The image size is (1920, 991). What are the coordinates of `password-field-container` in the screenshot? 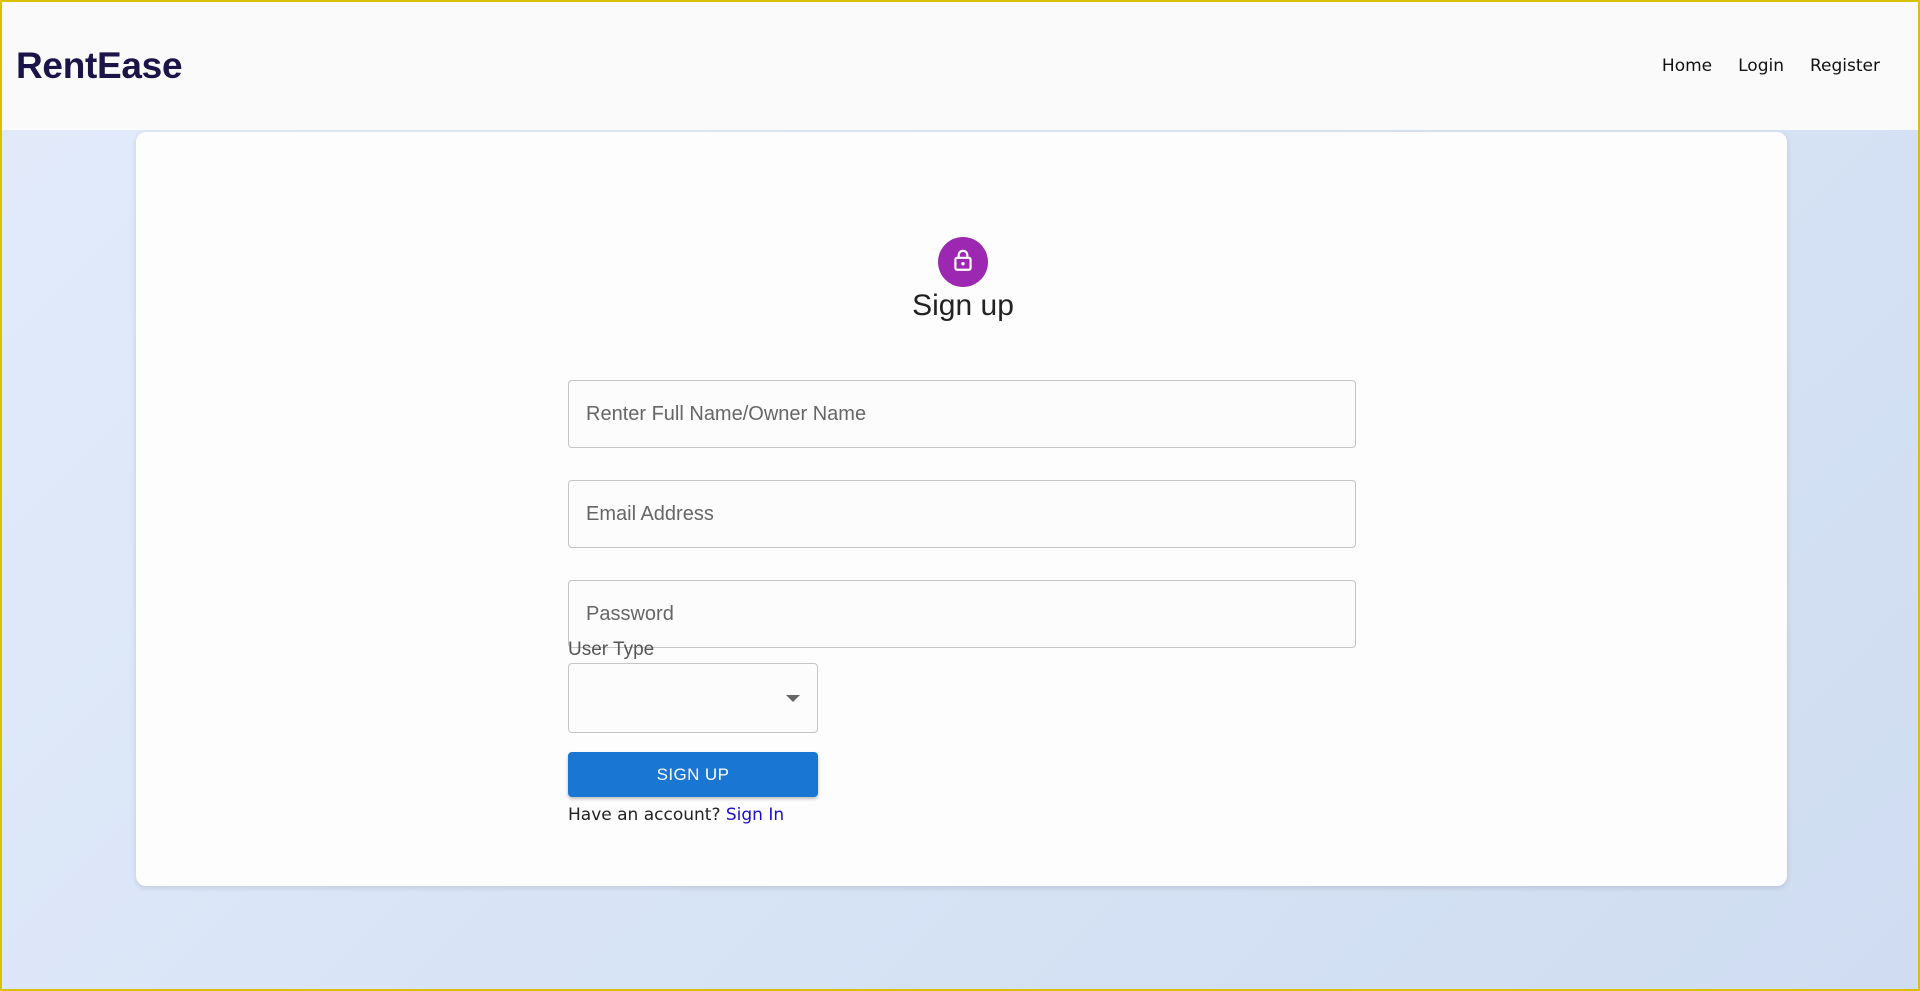 It's located at (962, 614).